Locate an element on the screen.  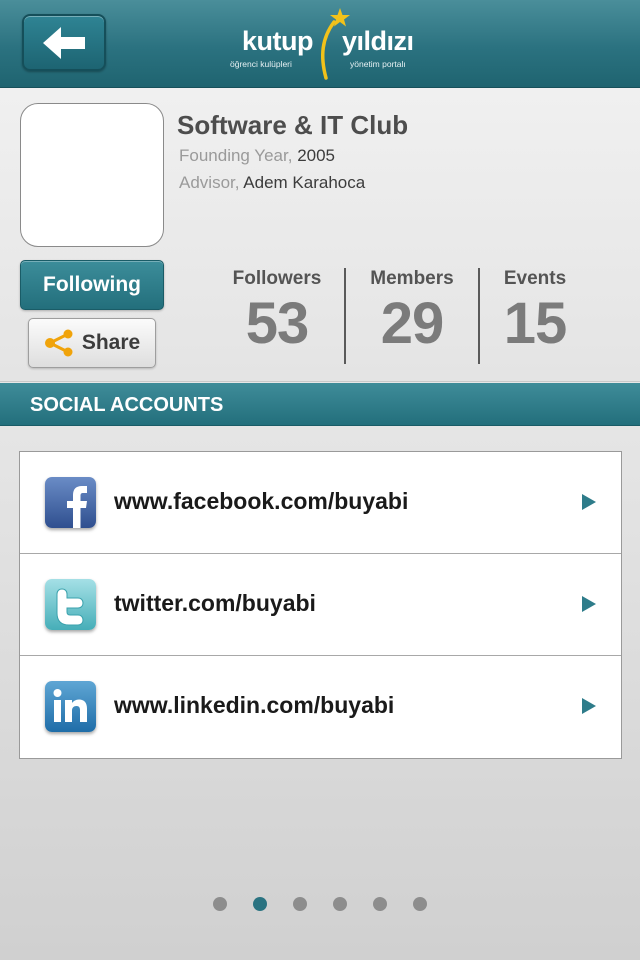
club-name: Software & IT Club is located at coordinates (293, 125).